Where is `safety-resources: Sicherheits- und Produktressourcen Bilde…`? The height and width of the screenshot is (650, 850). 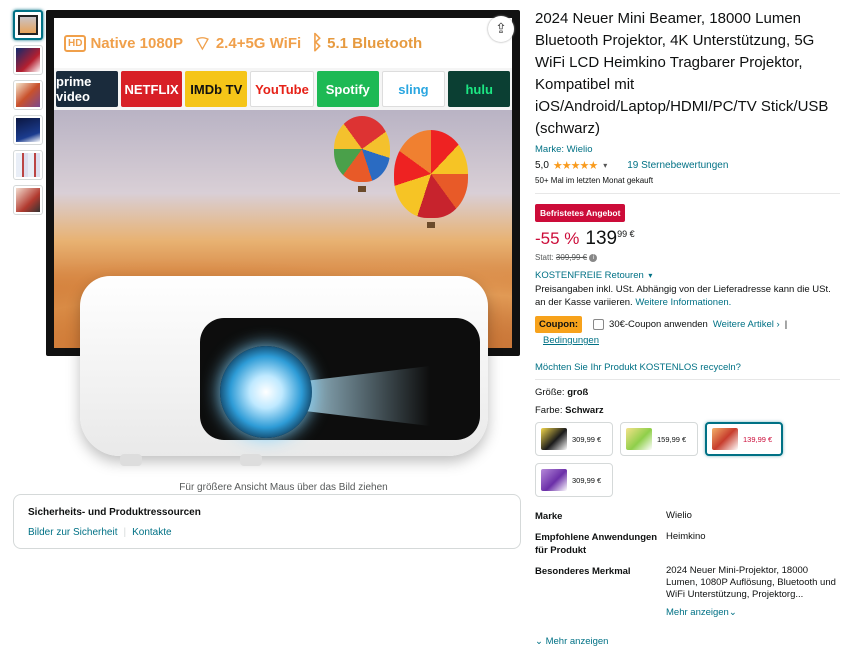 safety-resources: Sicherheits- und Produktressourcen Bilde… is located at coordinates (267, 521).